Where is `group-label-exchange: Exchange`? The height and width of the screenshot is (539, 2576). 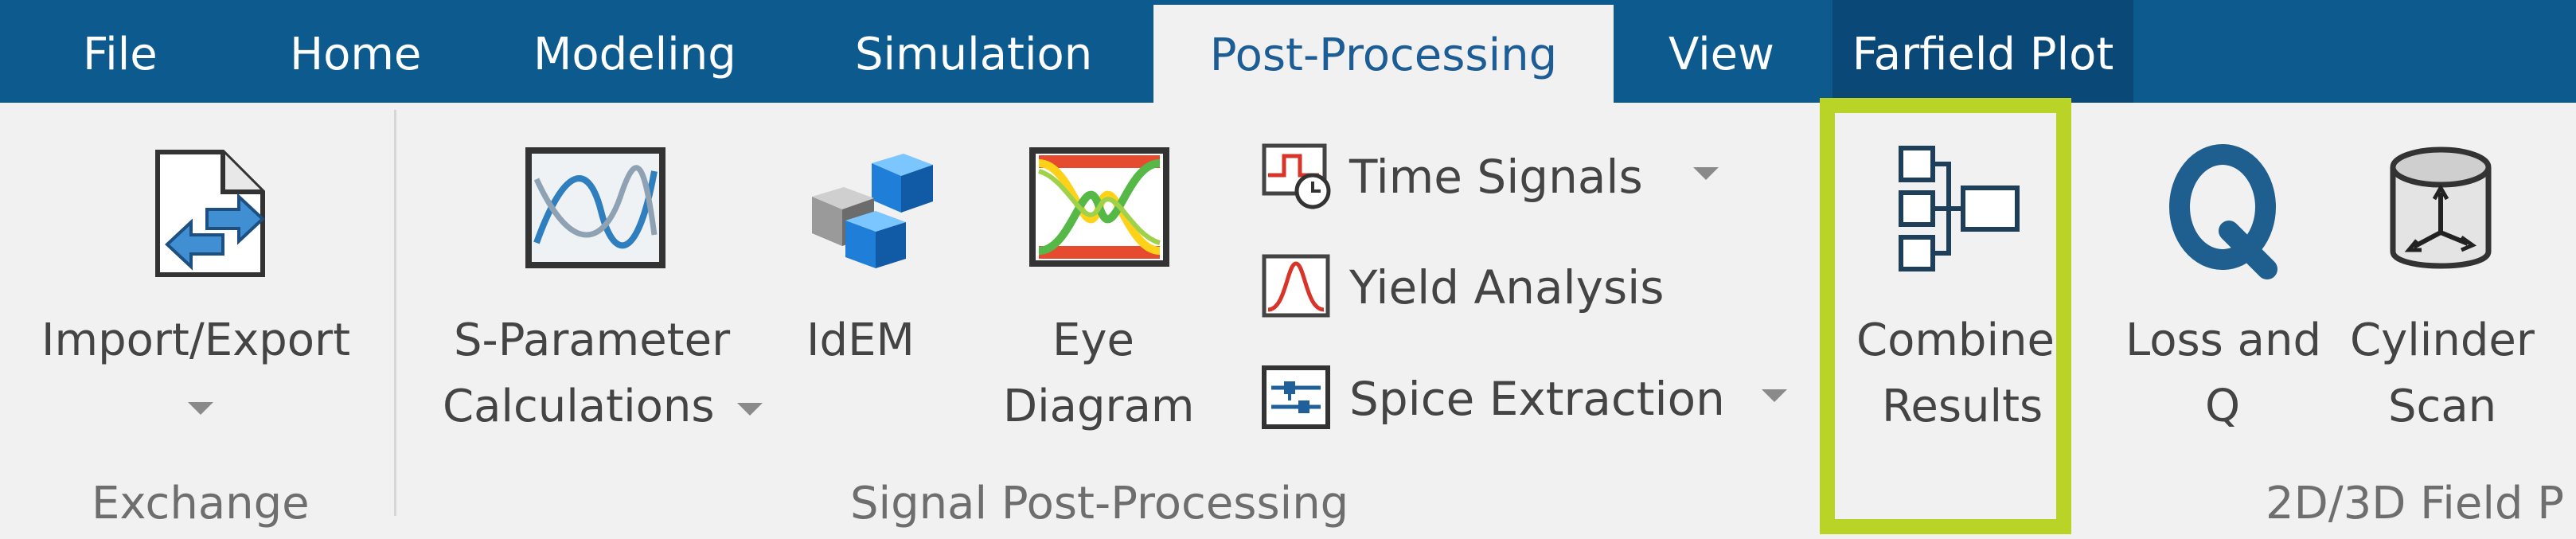
group-label-exchange: Exchange is located at coordinates (201, 503).